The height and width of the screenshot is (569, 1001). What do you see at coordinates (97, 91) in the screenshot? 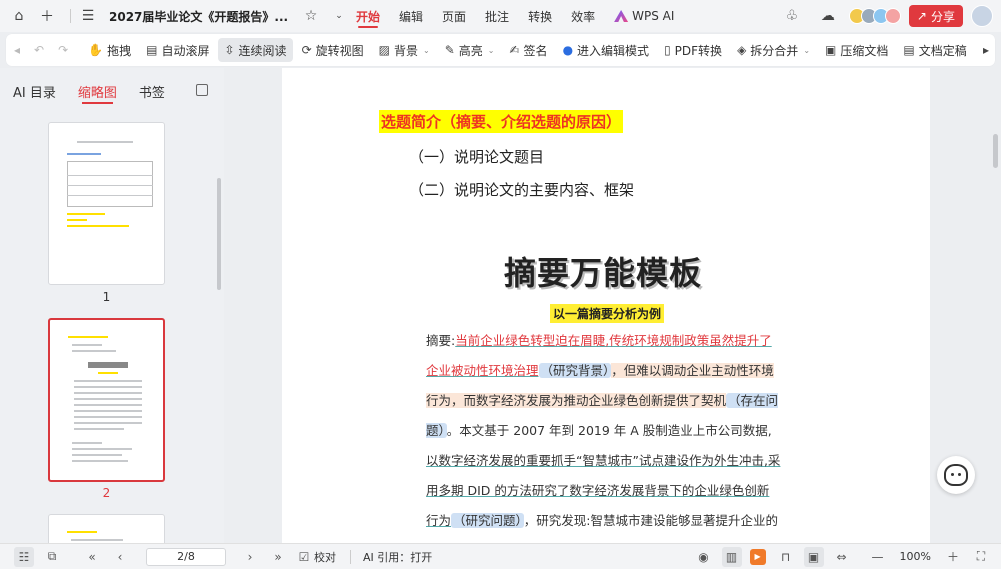
I see `tab-thumbnails: 缩略图` at bounding box center [97, 91].